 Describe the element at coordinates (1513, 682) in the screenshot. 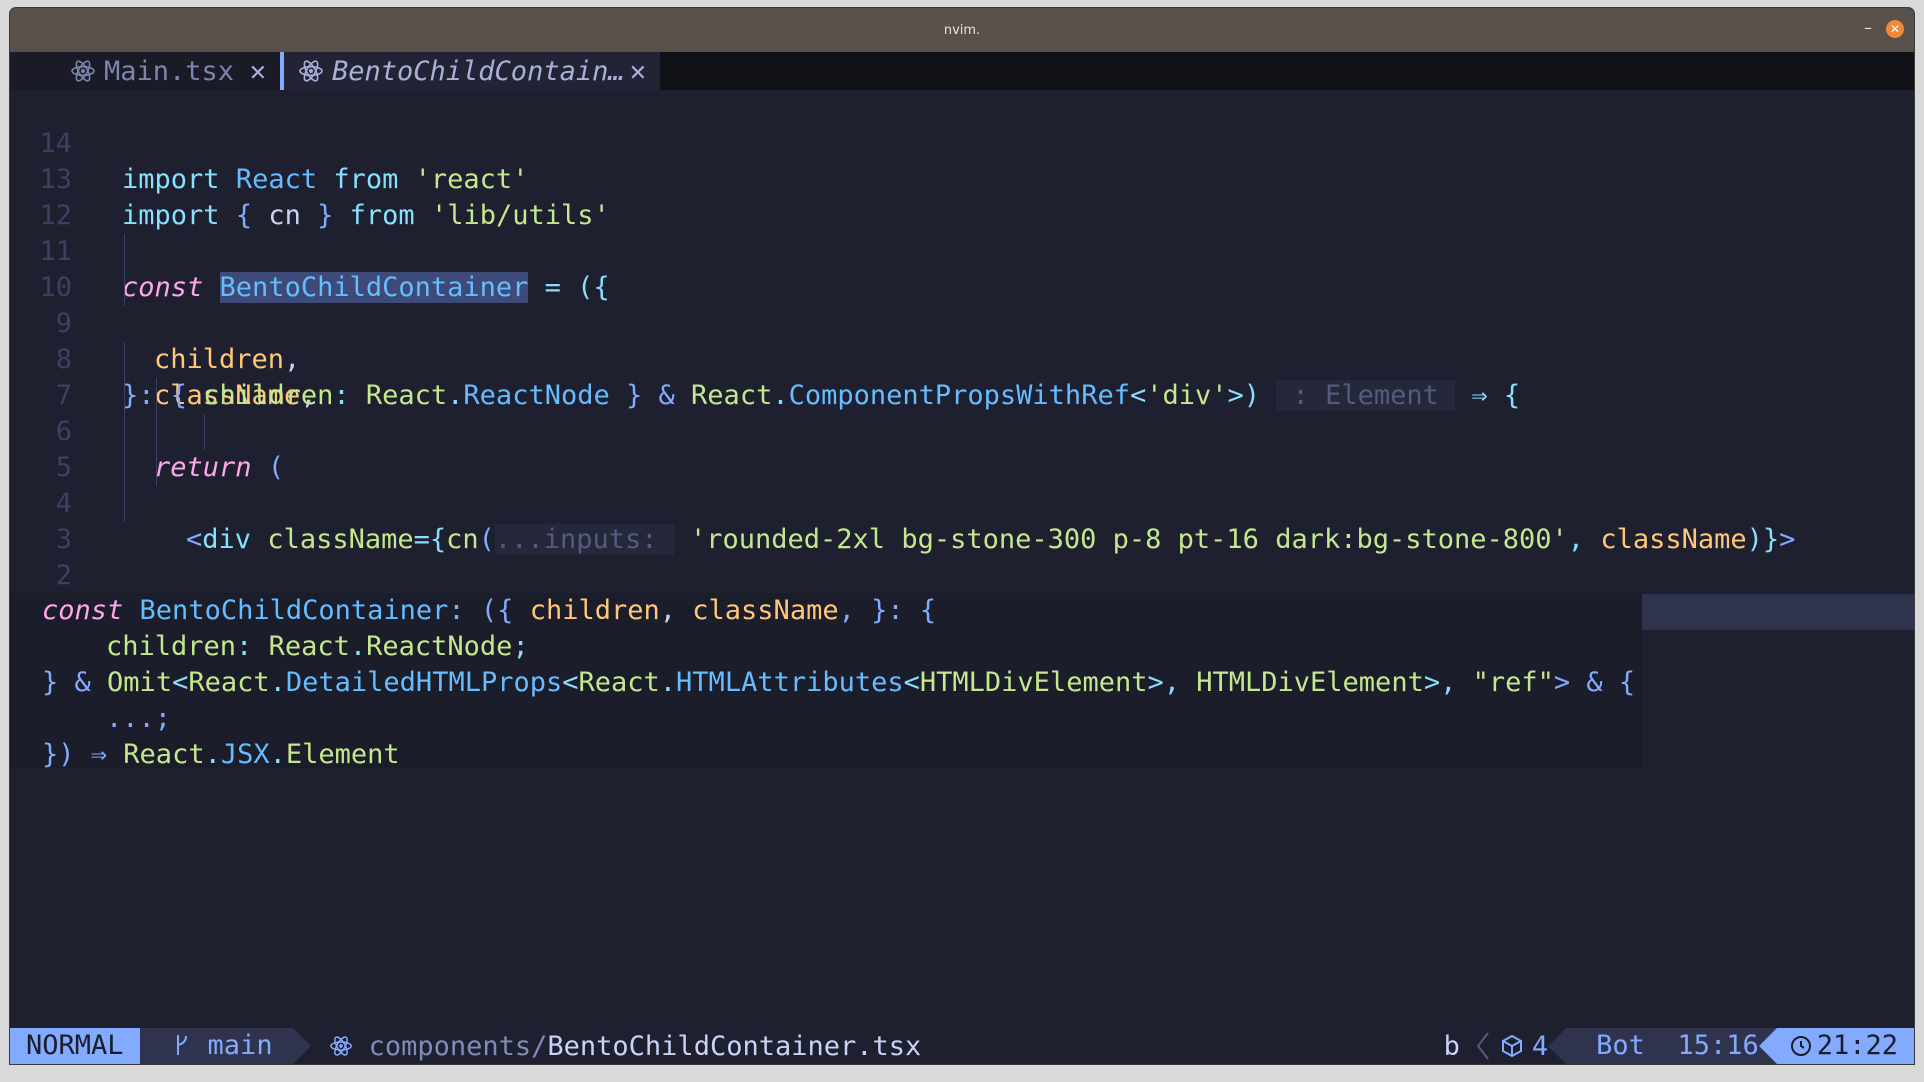

I see `token: "ref"` at that location.